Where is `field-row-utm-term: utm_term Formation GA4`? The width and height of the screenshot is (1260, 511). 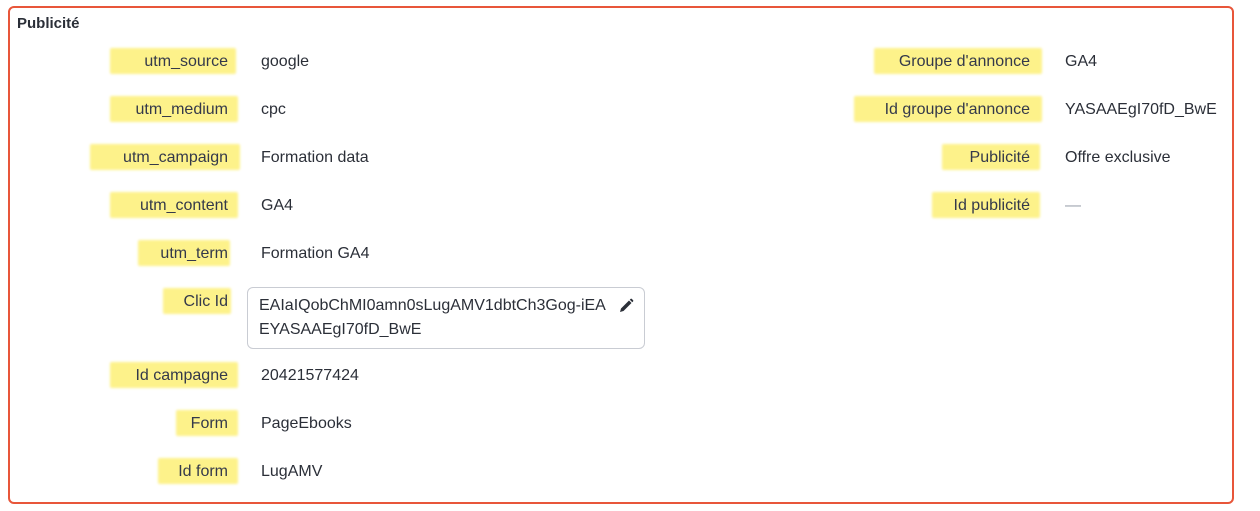
field-row-utm-term: utm_term Formation GA4 is located at coordinates (310, 255).